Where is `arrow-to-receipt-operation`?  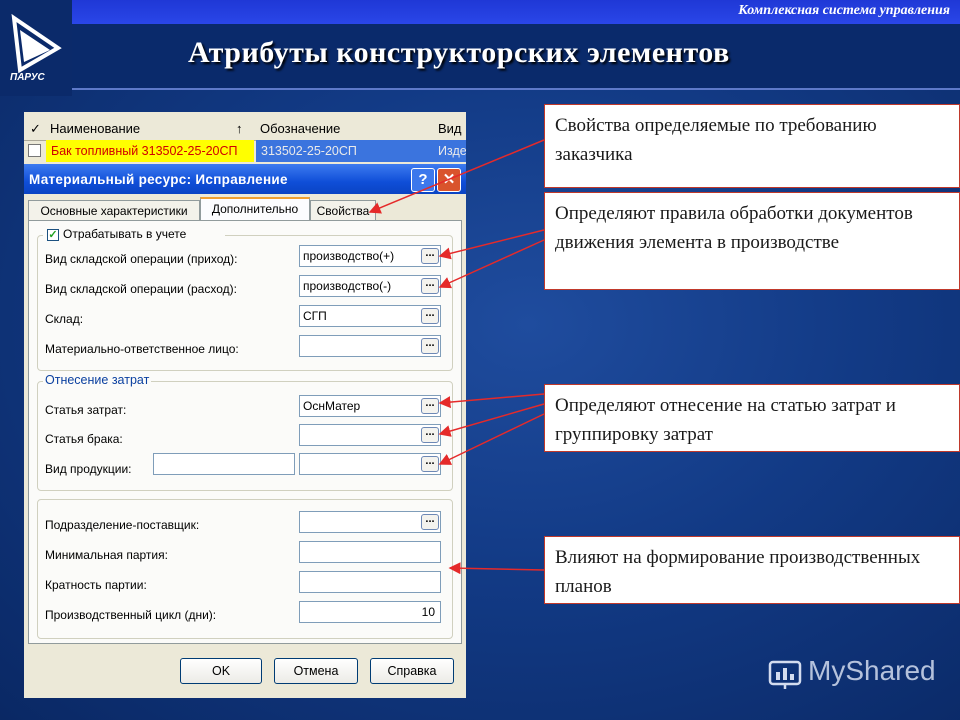
arrow-to-receipt-operation is located at coordinates (491, 244).